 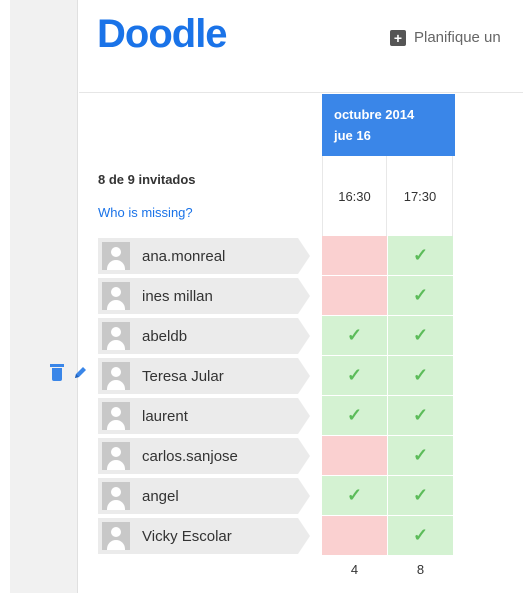 I want to click on participant-name-pill: Teresa Jular, so click(x=204, y=376).